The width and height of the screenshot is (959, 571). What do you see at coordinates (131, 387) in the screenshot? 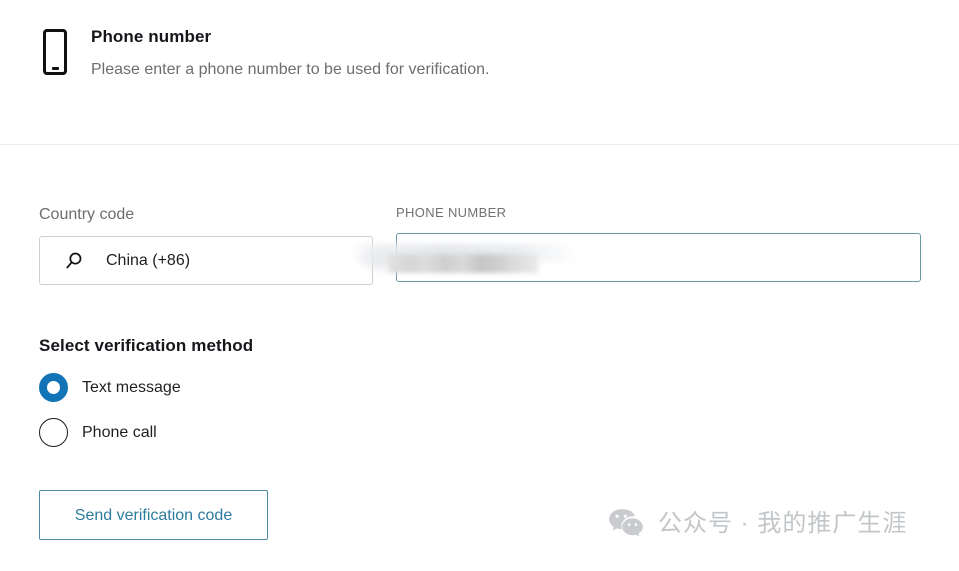
I see `radio-label-text-message: Text message` at bounding box center [131, 387].